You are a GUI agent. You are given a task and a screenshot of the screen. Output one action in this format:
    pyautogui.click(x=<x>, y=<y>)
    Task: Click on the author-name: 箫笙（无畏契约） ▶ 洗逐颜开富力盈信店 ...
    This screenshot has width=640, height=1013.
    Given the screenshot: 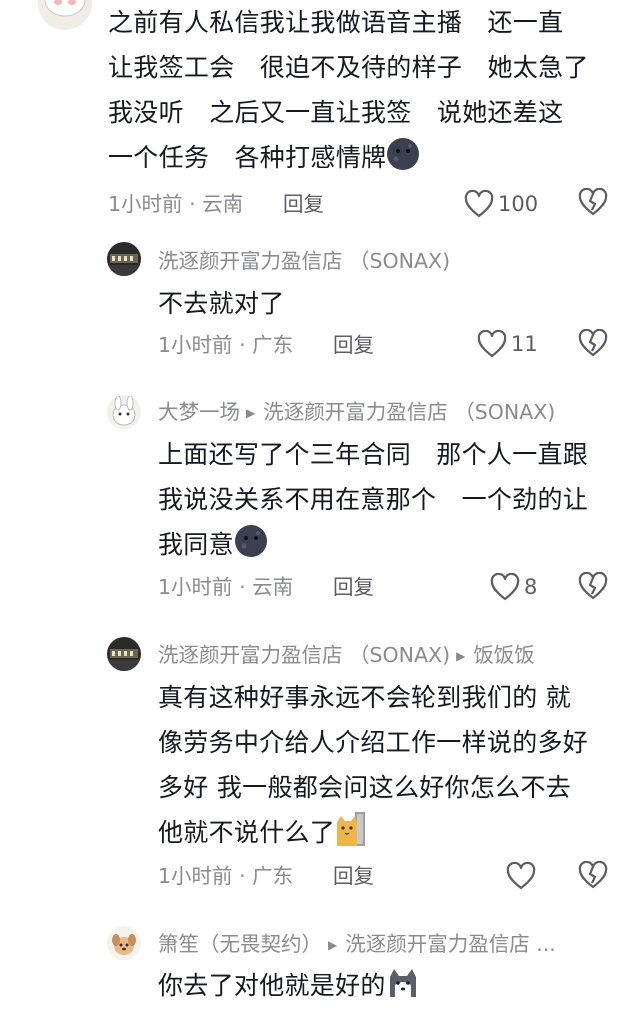 What is the action you would take?
    pyautogui.click(x=357, y=944)
    